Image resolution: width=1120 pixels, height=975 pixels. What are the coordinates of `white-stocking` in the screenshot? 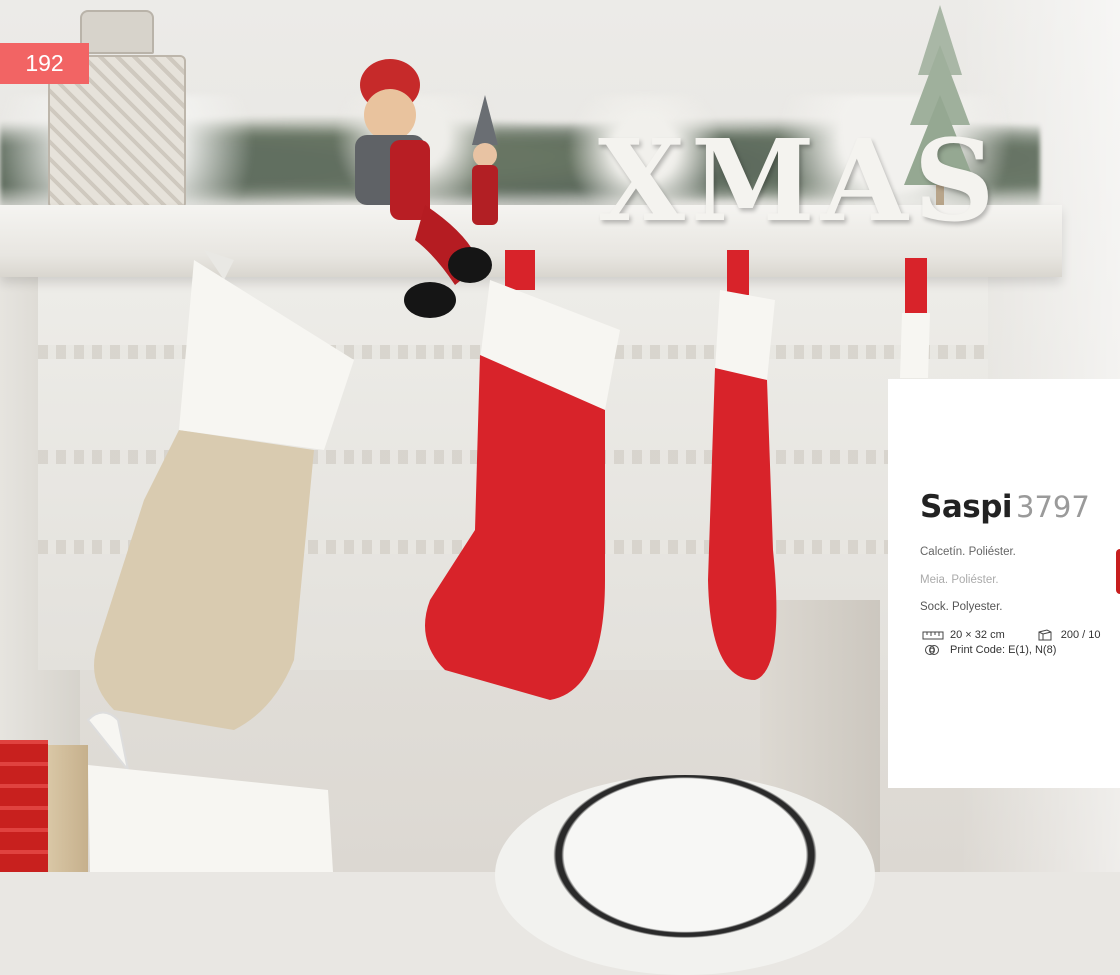 It's located at (208, 791).